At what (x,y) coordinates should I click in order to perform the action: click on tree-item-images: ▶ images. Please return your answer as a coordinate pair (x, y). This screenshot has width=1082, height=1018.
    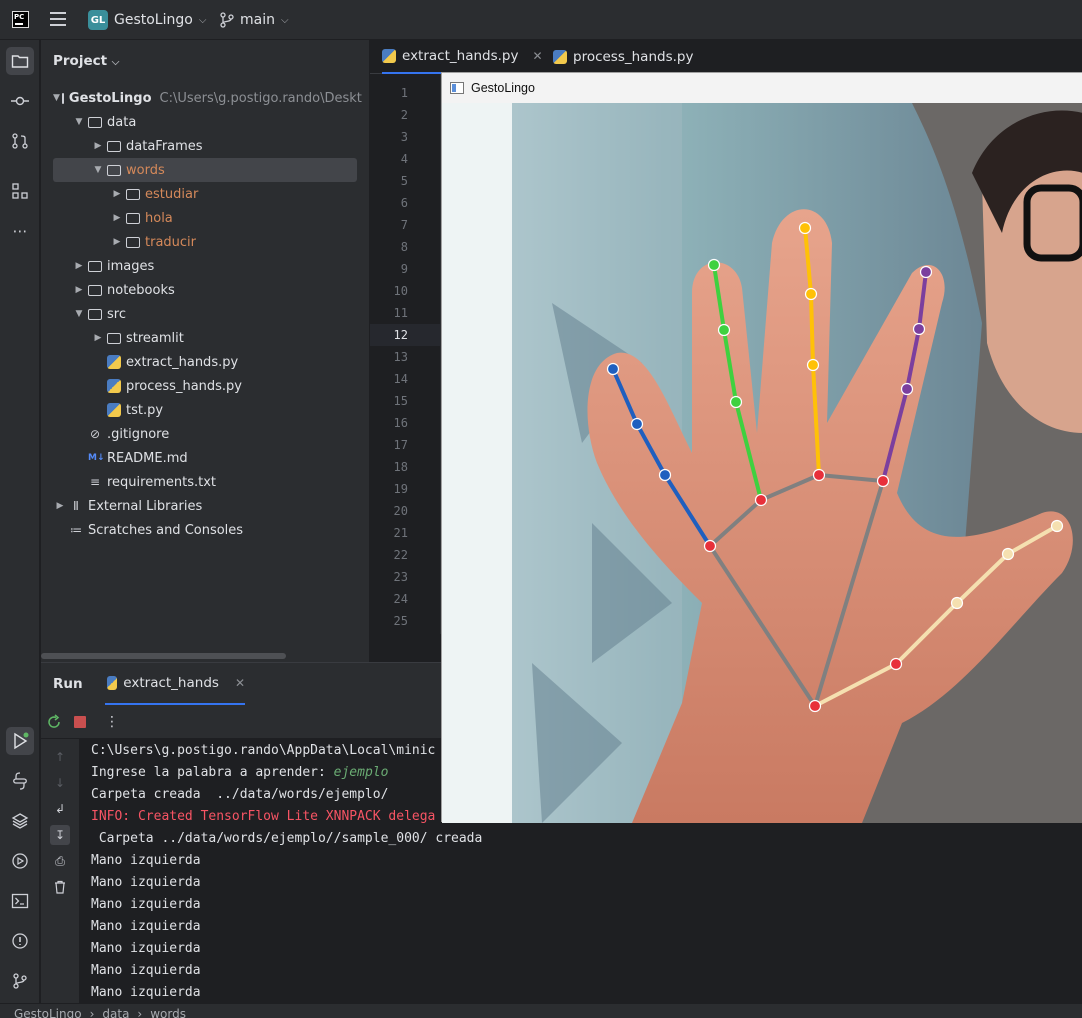
    Looking at the image, I should click on (205, 266).